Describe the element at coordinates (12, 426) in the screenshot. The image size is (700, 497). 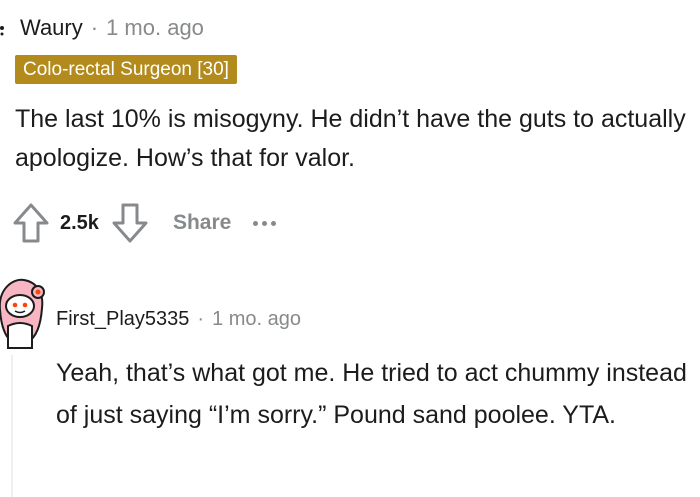
I see `thread-line` at that location.